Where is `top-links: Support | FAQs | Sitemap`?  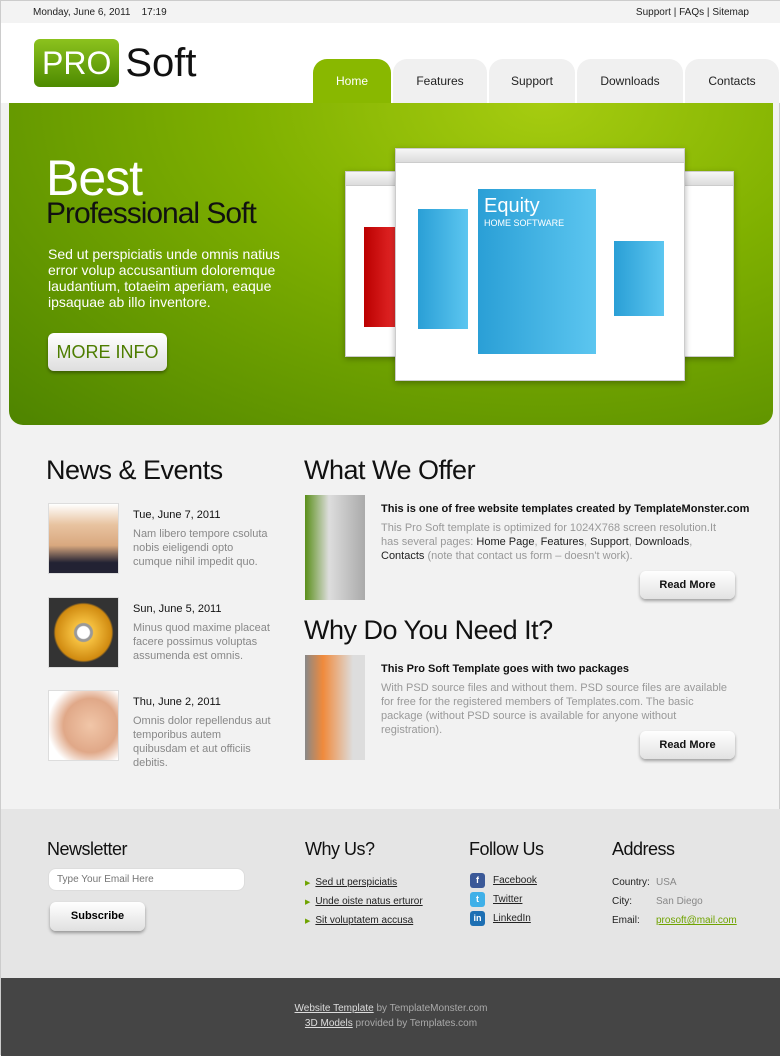 top-links: Support | FAQs | Sitemap is located at coordinates (692, 12).